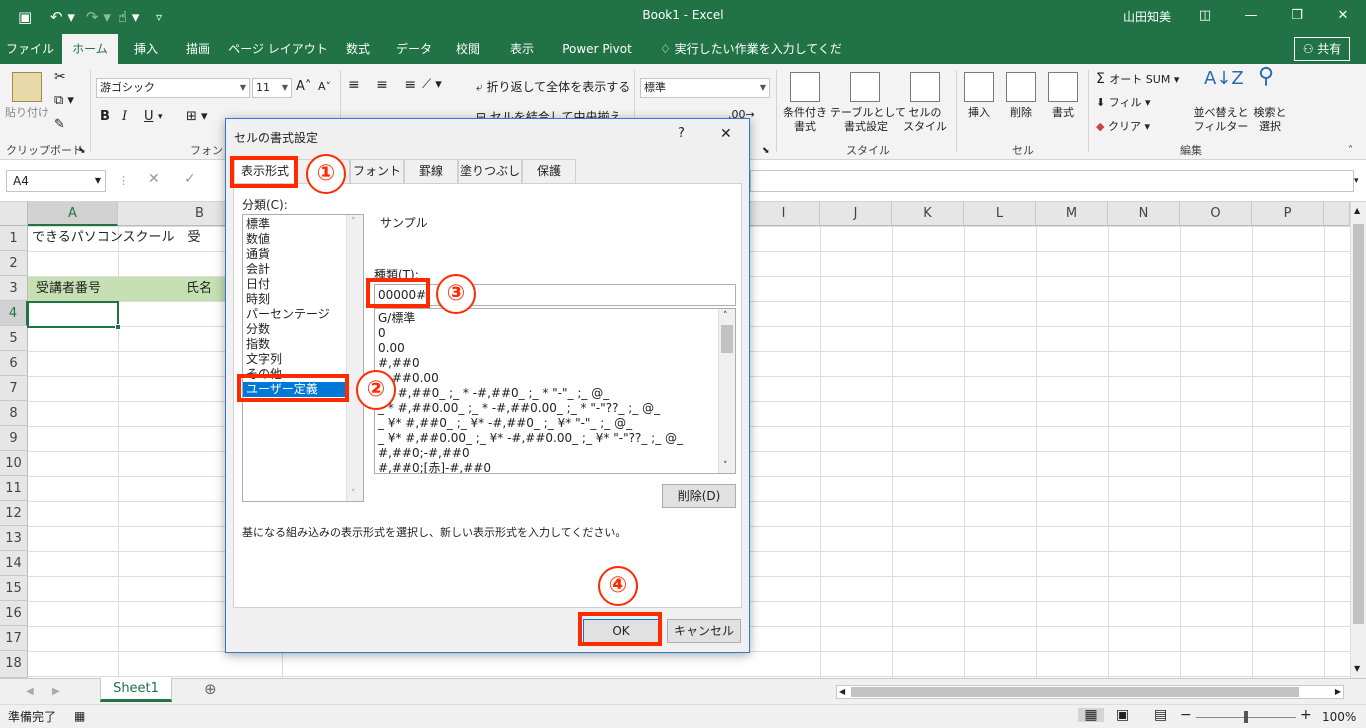  I want to click on page-break-view-icon: ▤, so click(1160, 715).